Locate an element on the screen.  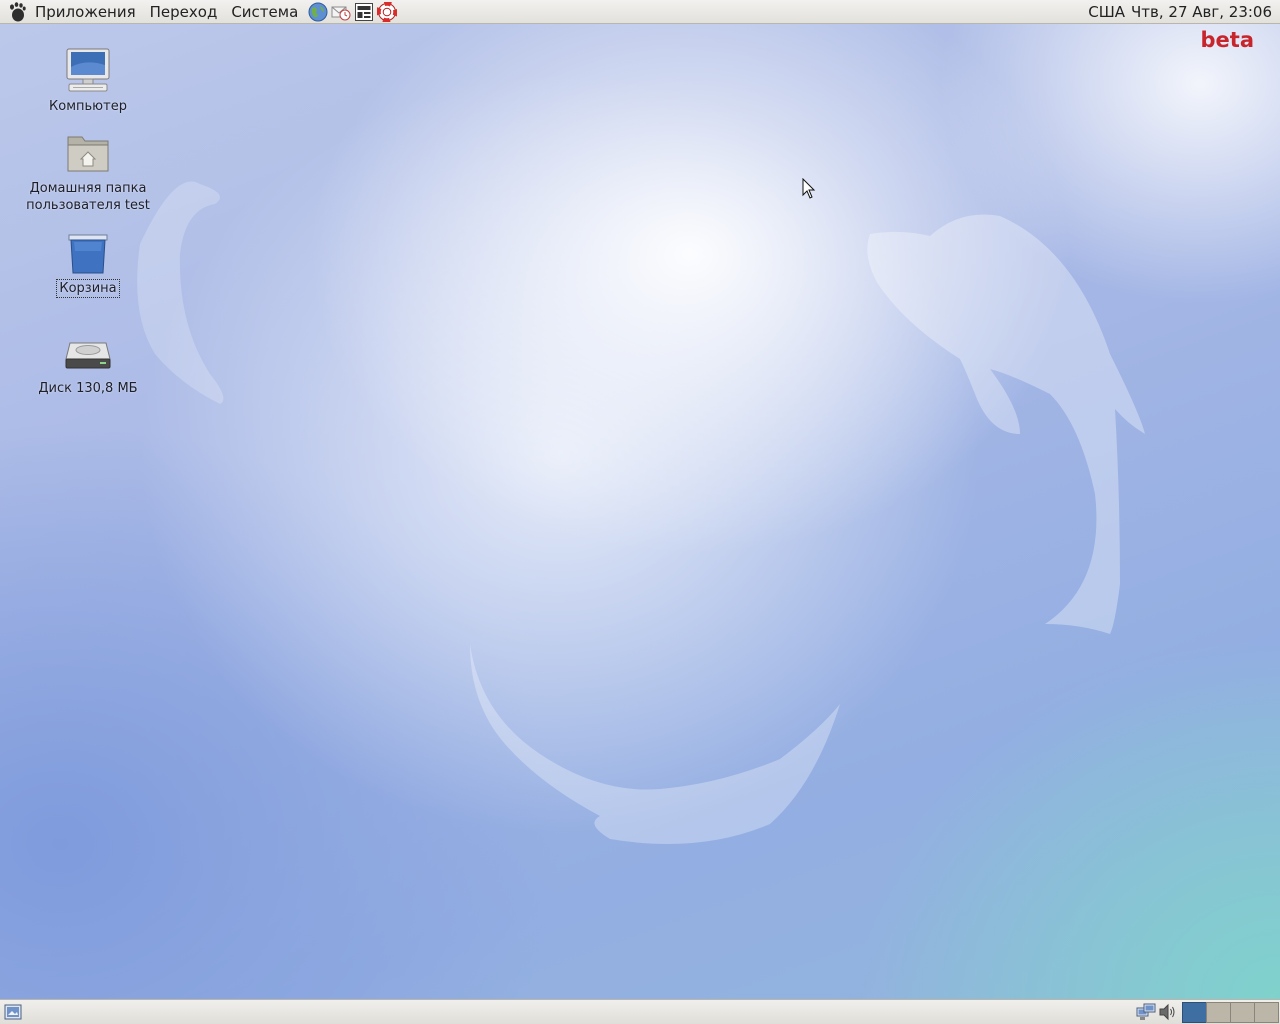
mouse-pointer-icon is located at coordinates (809, 190).